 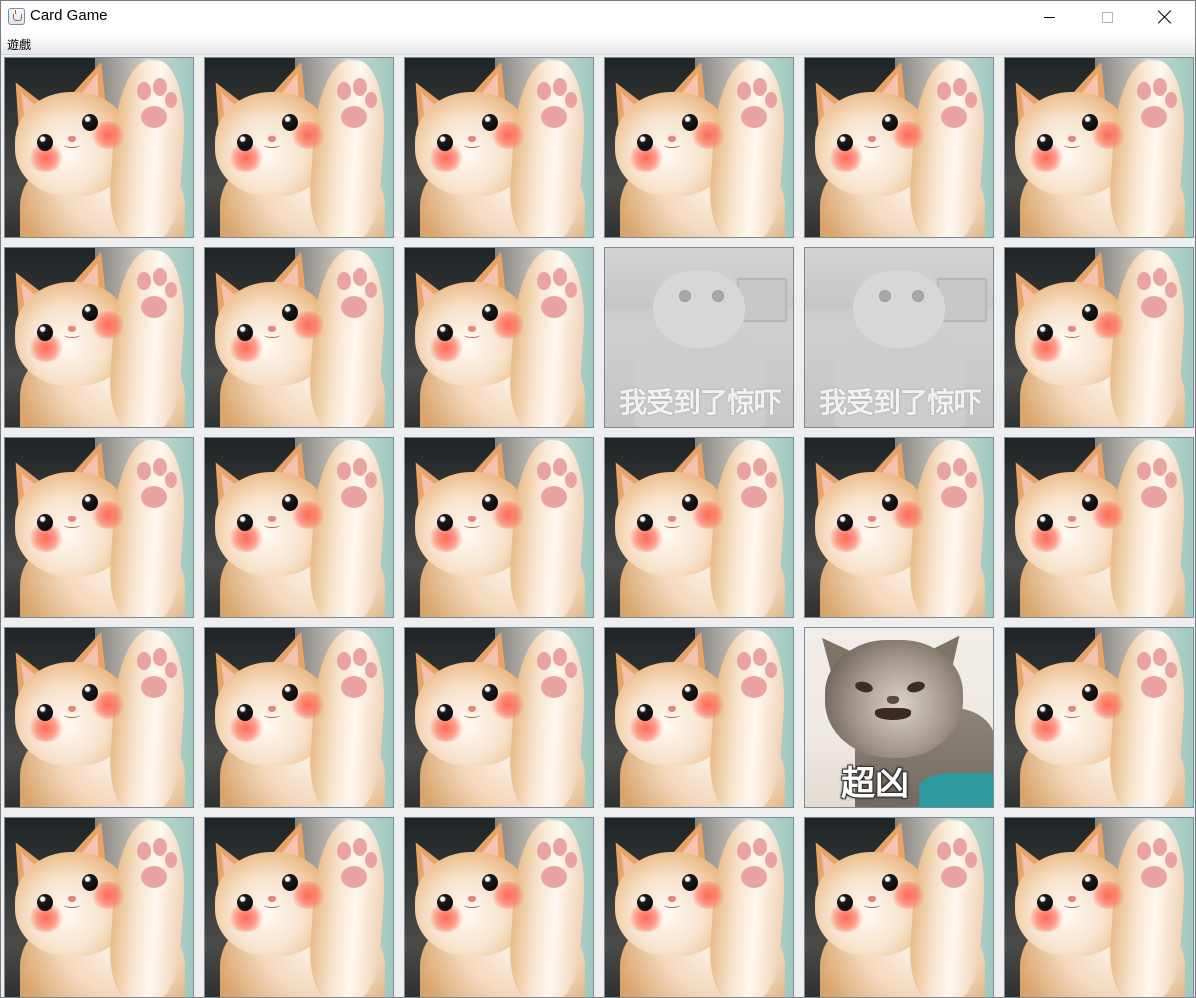 I want to click on card-revealed: 超凶, so click(x=899, y=717).